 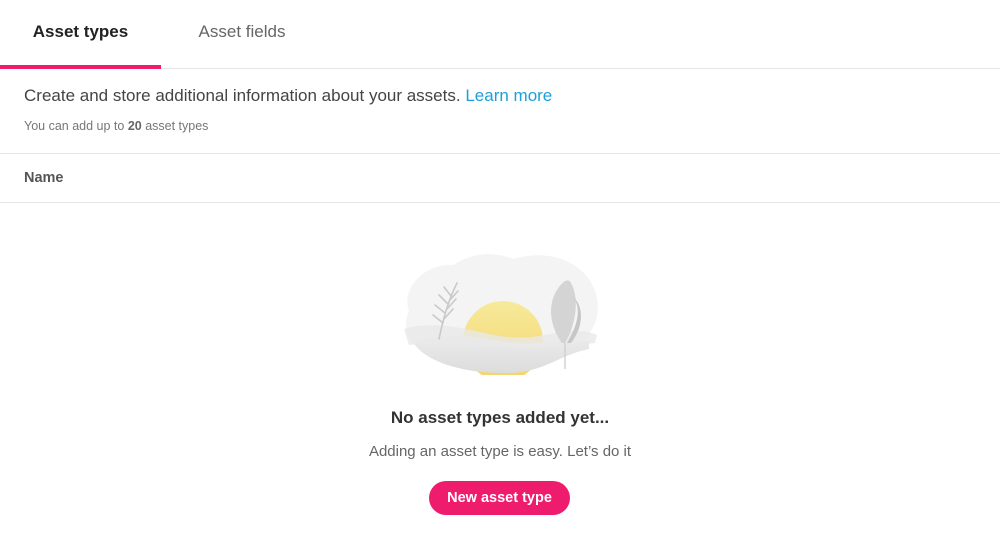 I want to click on limit-suffix: asset types, so click(x=177, y=126).